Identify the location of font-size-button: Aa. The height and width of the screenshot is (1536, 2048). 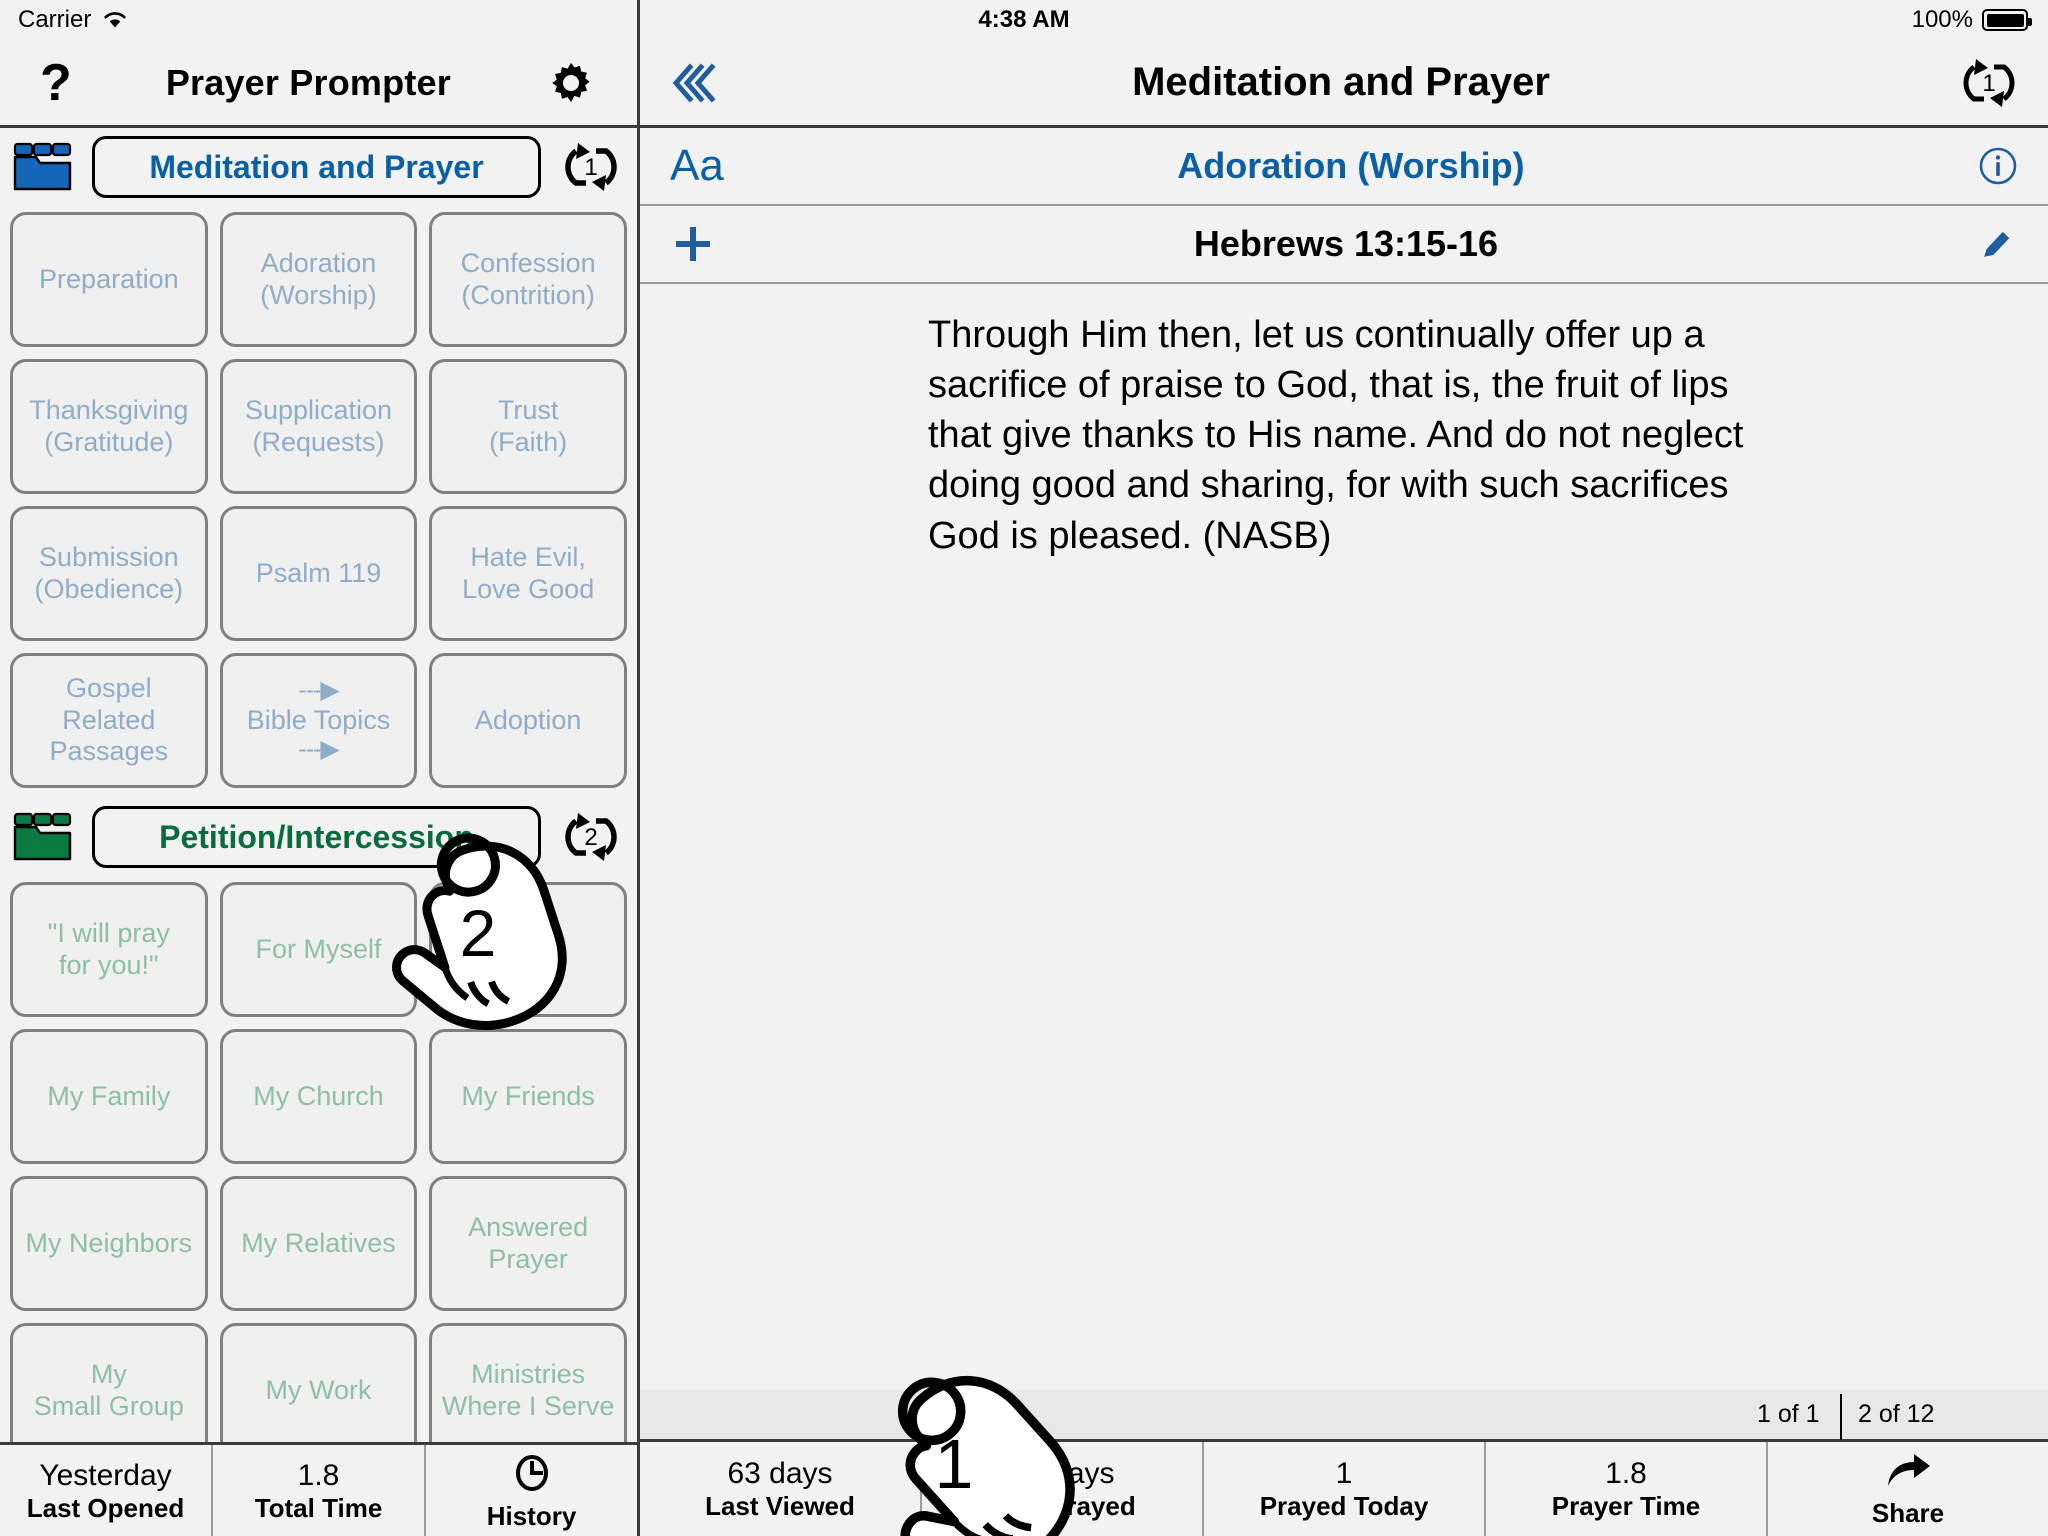
(697, 166).